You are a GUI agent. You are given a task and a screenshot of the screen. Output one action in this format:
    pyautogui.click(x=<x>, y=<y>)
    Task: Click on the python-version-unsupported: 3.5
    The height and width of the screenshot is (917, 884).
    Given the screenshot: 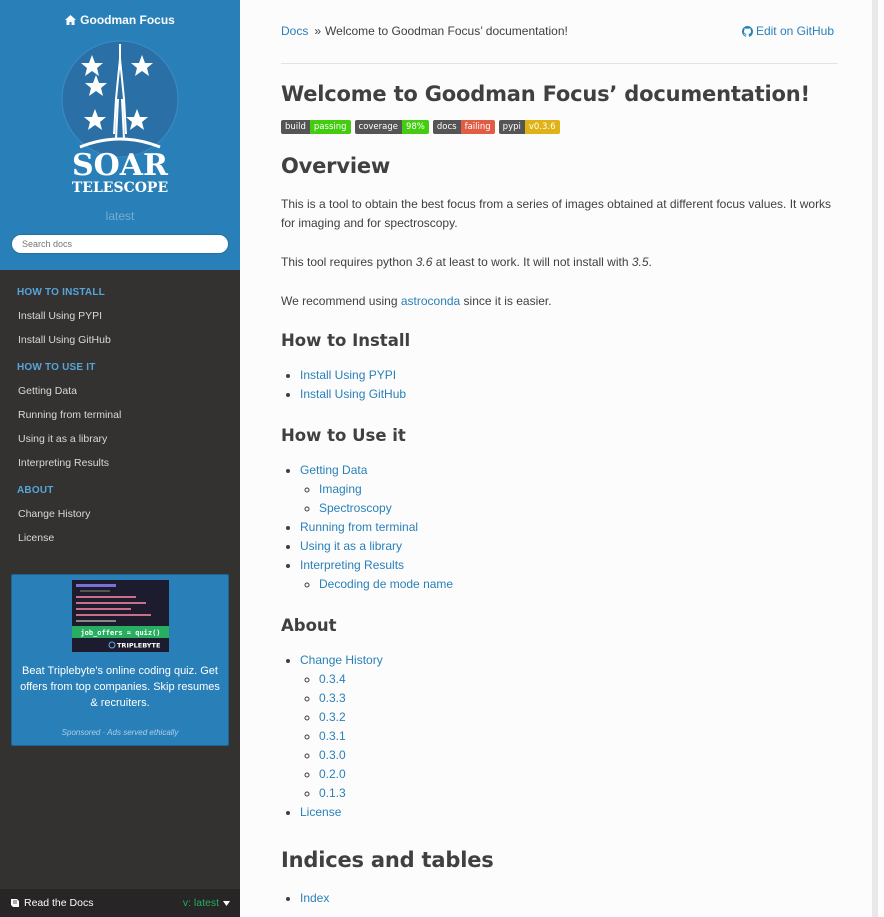 What is the action you would take?
    pyautogui.click(x=640, y=262)
    